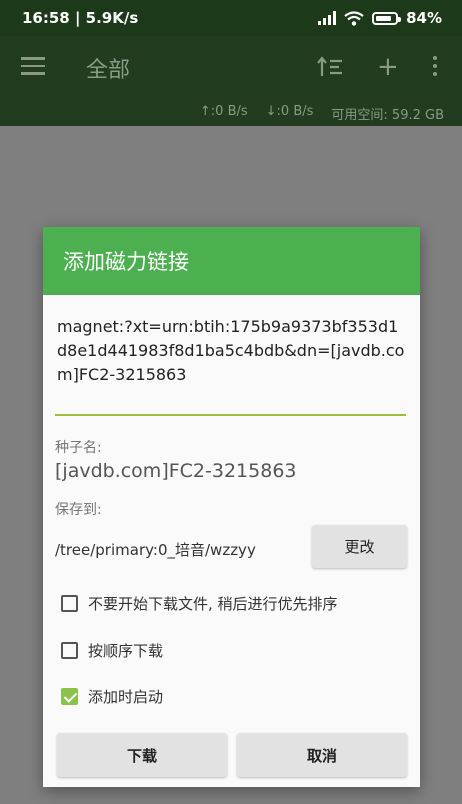  Describe the element at coordinates (327, 18) in the screenshot. I see `cell-signal-icon` at that location.